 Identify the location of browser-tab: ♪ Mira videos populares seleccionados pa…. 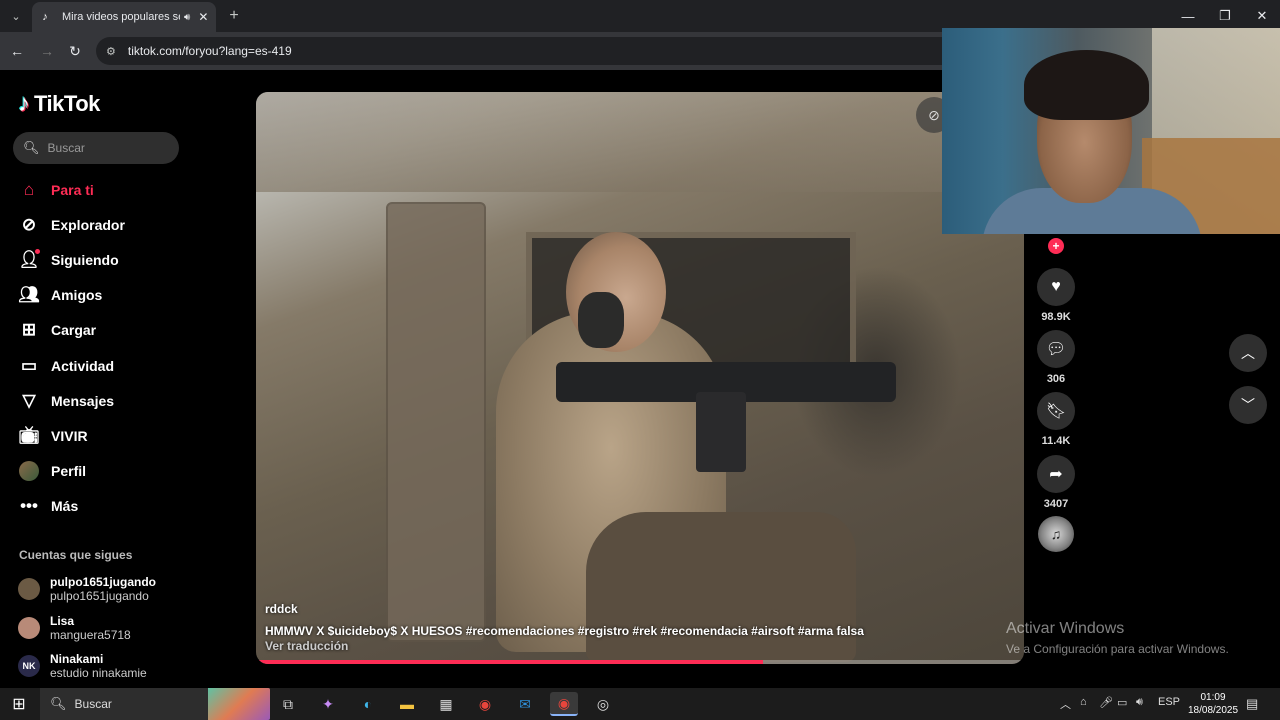
(124, 17).